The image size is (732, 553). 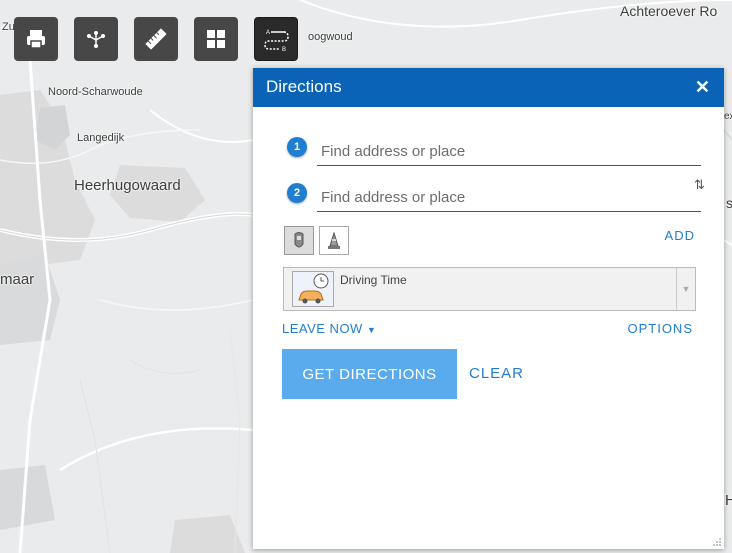 I want to click on leave-now-dropdown: LEAVE NOW ▼, so click(x=329, y=328).